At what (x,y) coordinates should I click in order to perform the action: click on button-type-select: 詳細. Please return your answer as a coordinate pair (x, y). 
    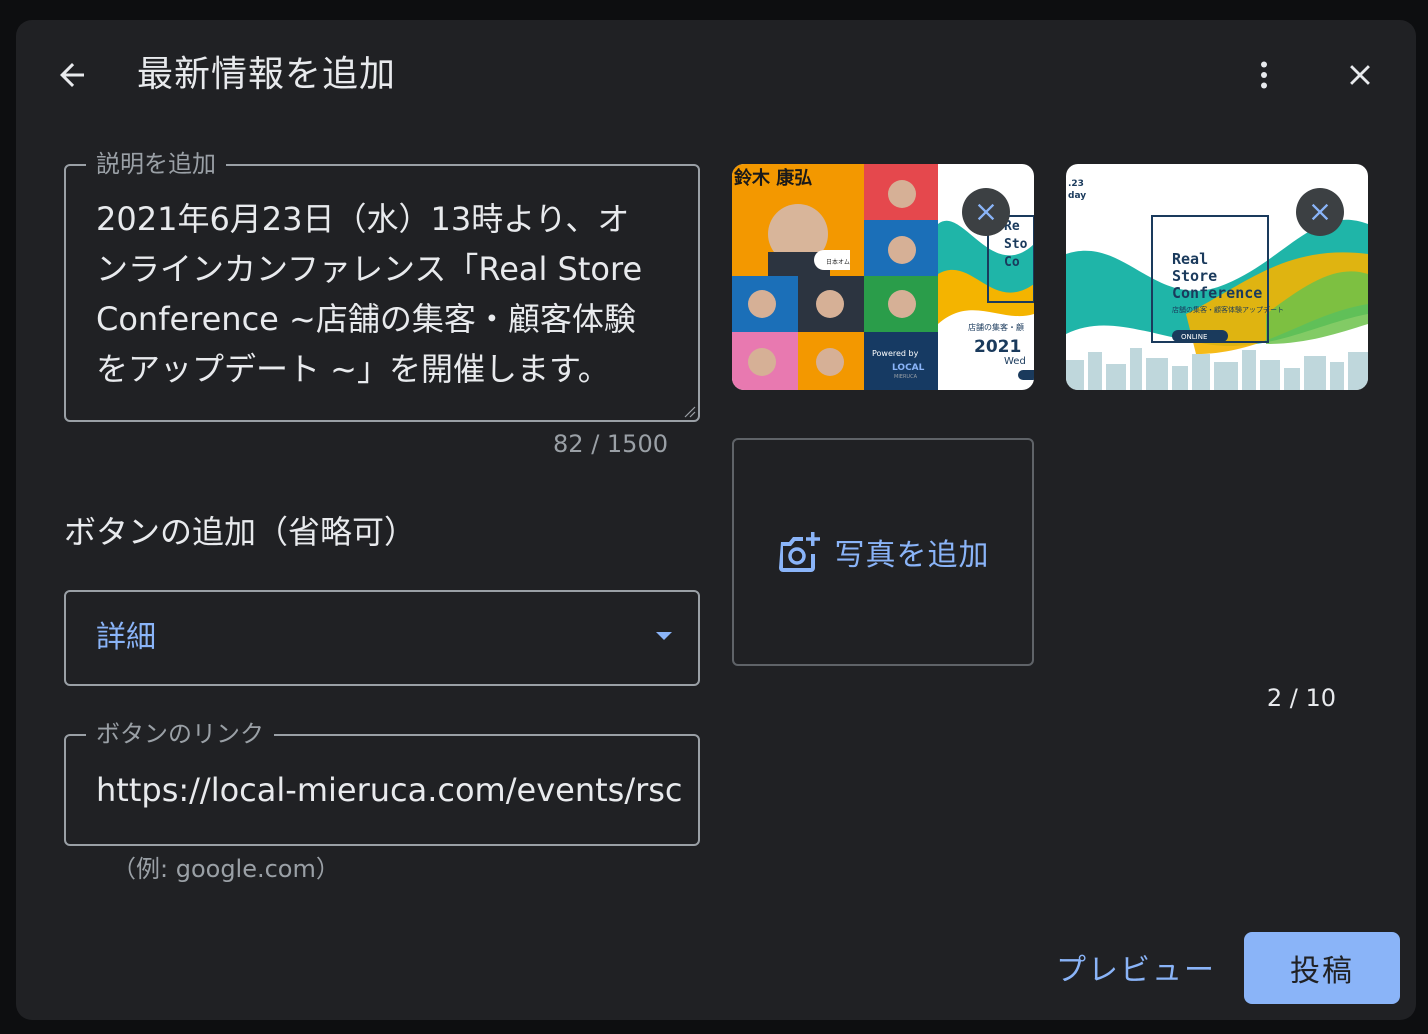
    Looking at the image, I should click on (382, 638).